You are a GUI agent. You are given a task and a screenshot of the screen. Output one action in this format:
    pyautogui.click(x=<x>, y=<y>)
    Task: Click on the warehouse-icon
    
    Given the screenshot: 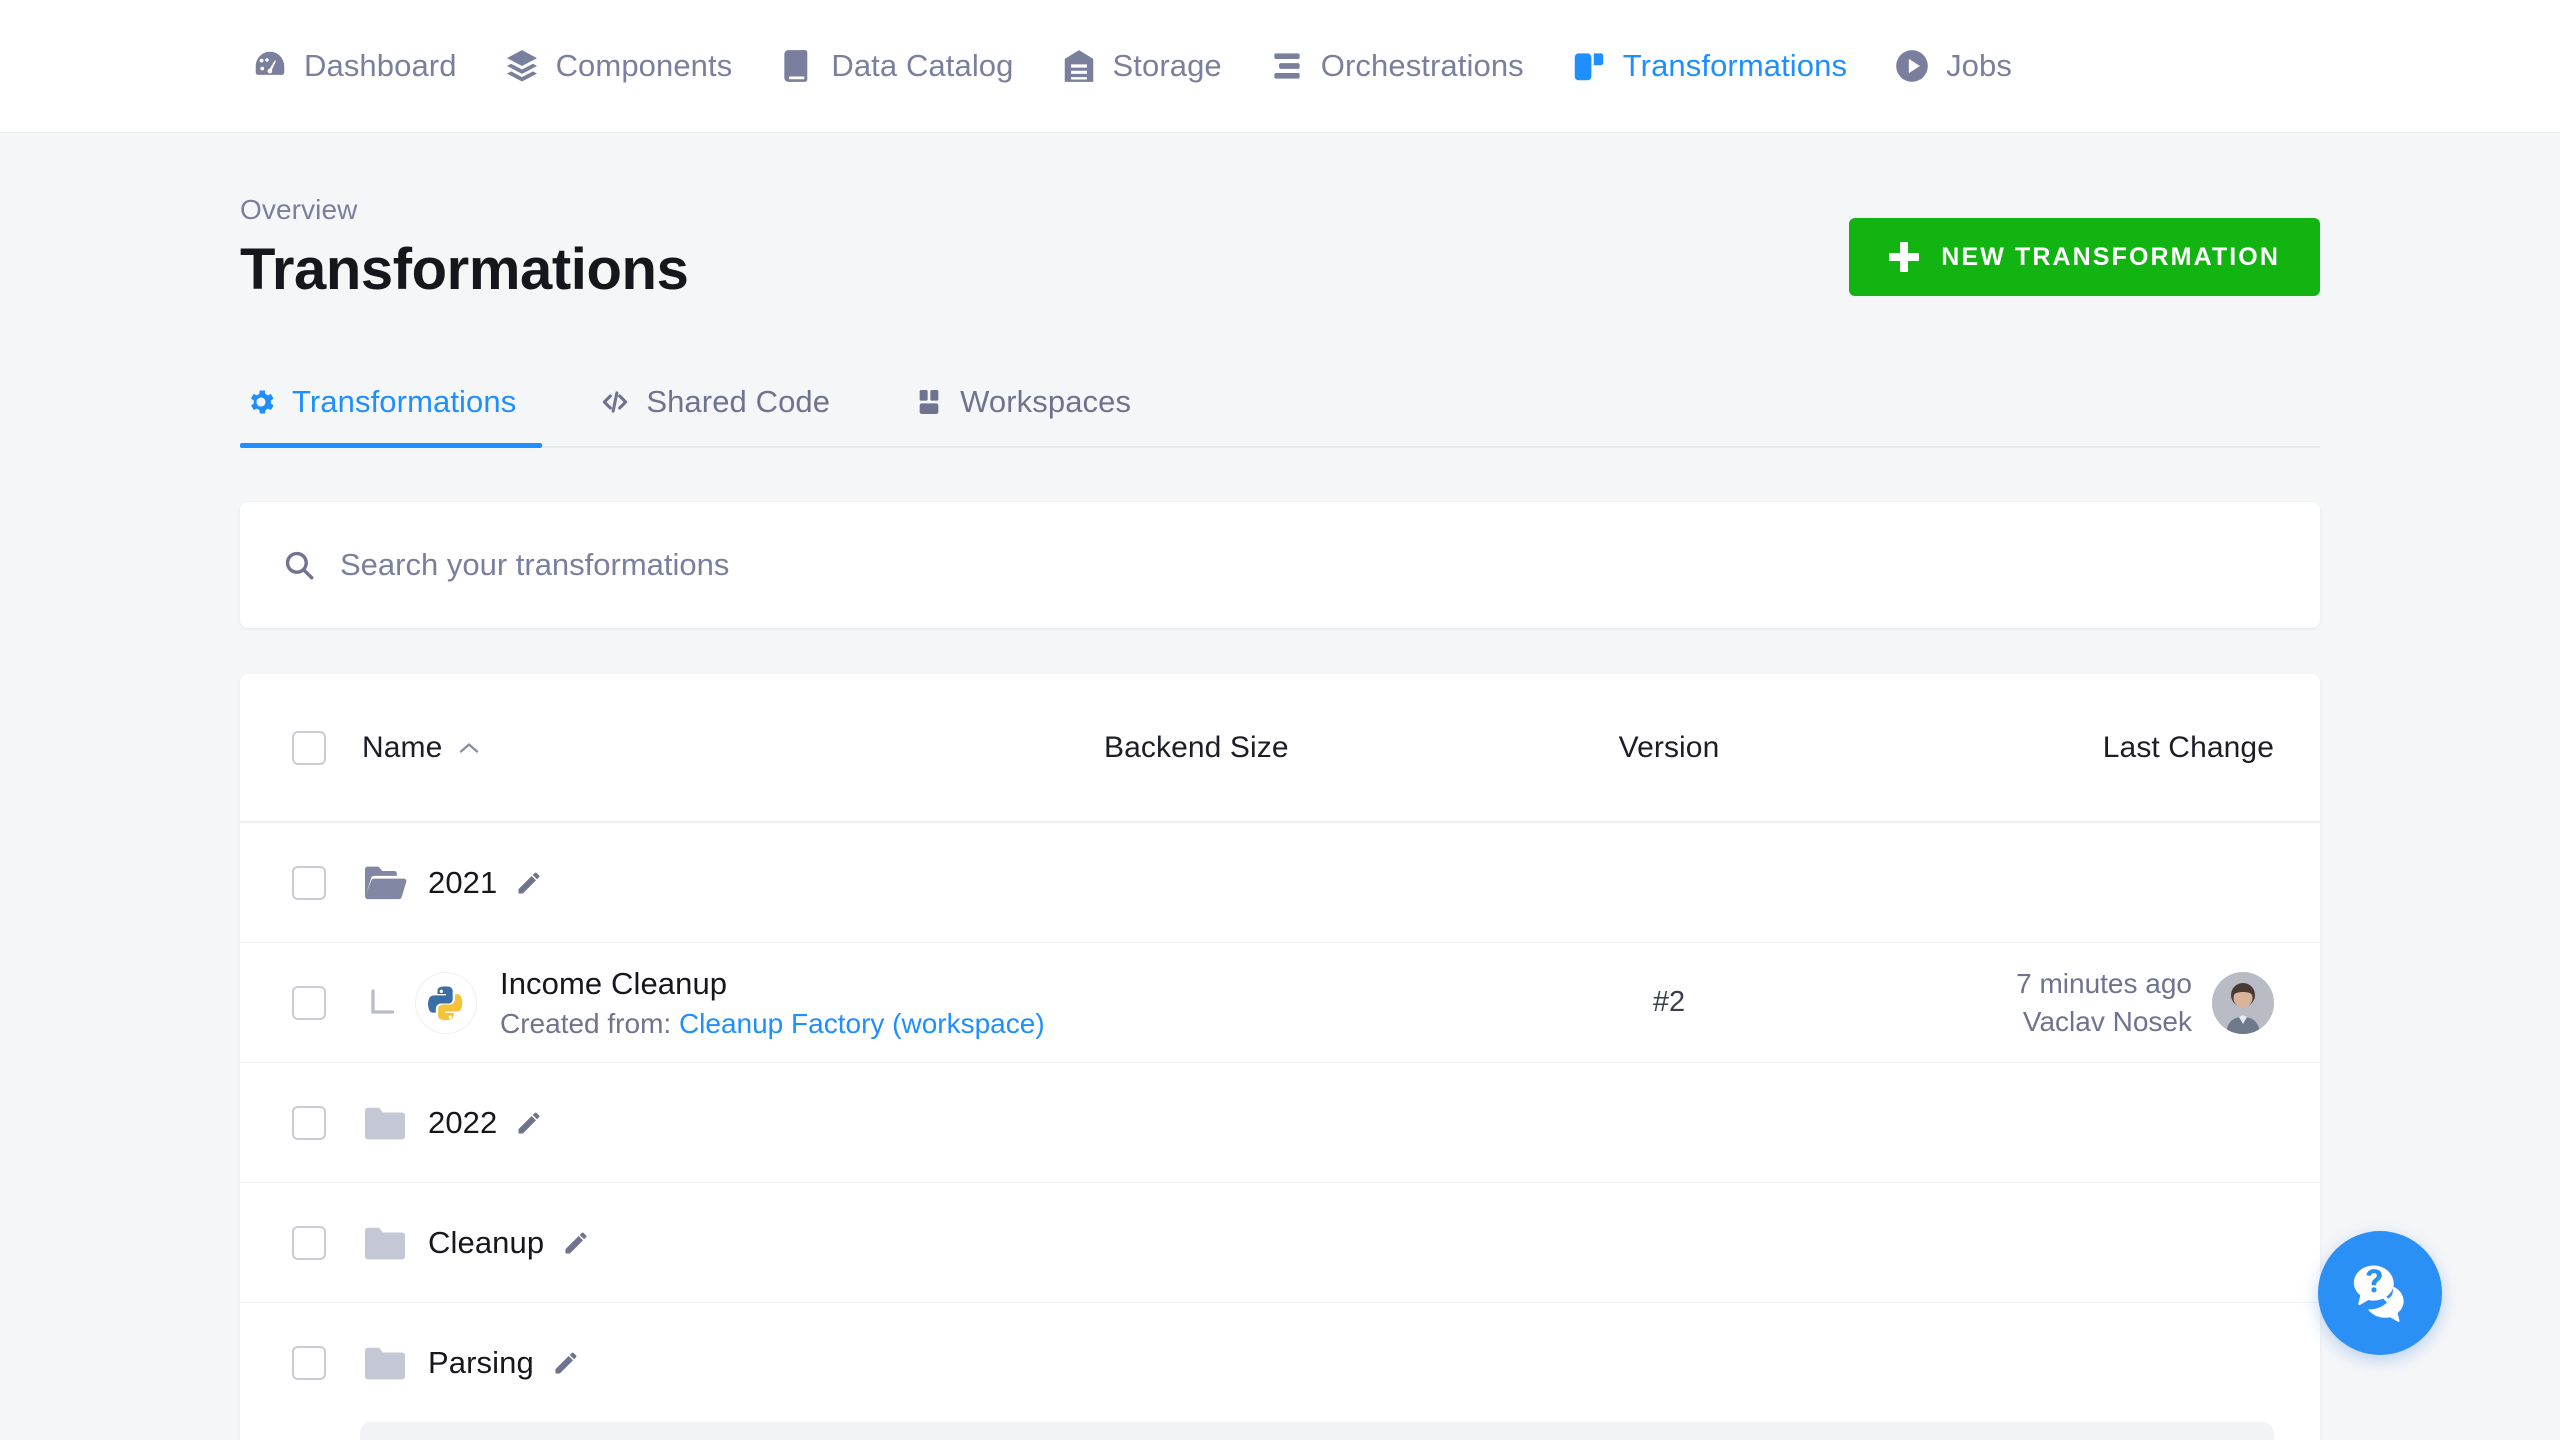 What is the action you would take?
    pyautogui.click(x=1079, y=66)
    